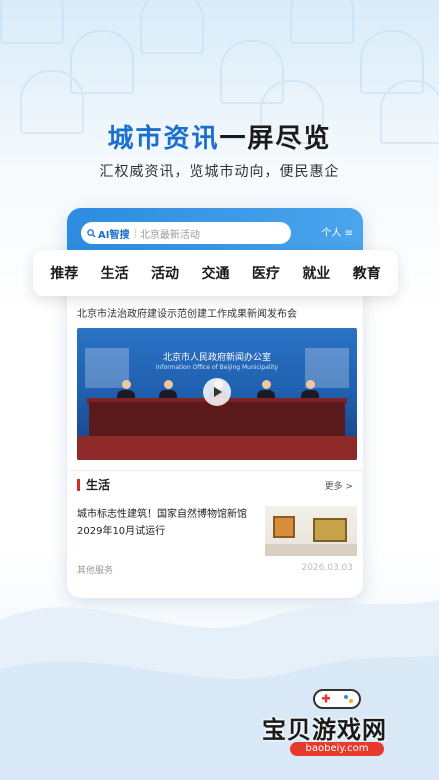 The image size is (439, 780). Describe the element at coordinates (91, 233) in the screenshot. I see `search-icon` at that location.